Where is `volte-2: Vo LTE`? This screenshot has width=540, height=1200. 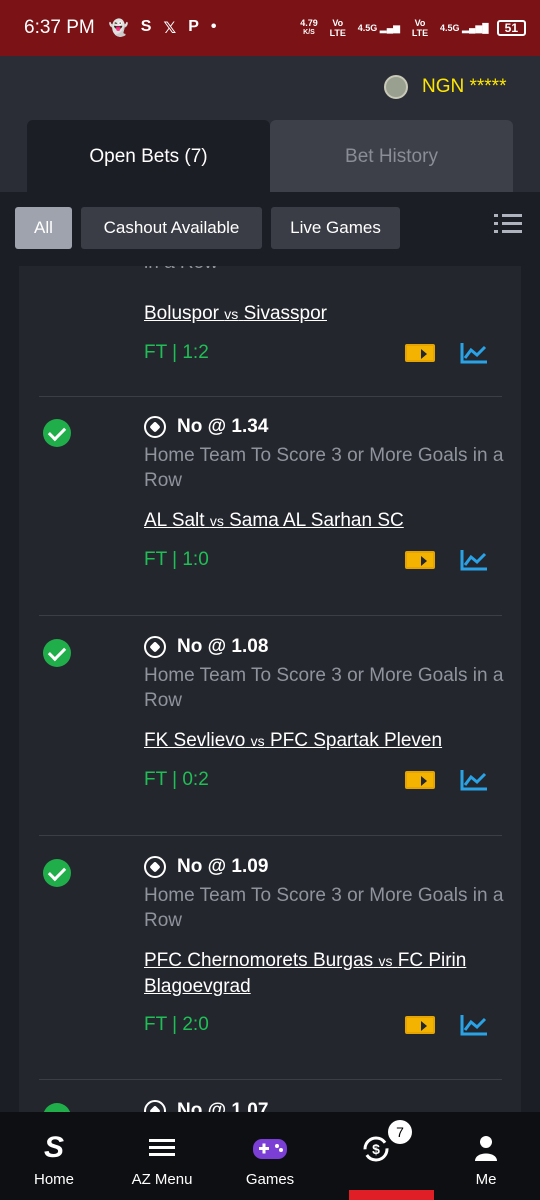 volte-2: Vo LTE is located at coordinates (420, 28).